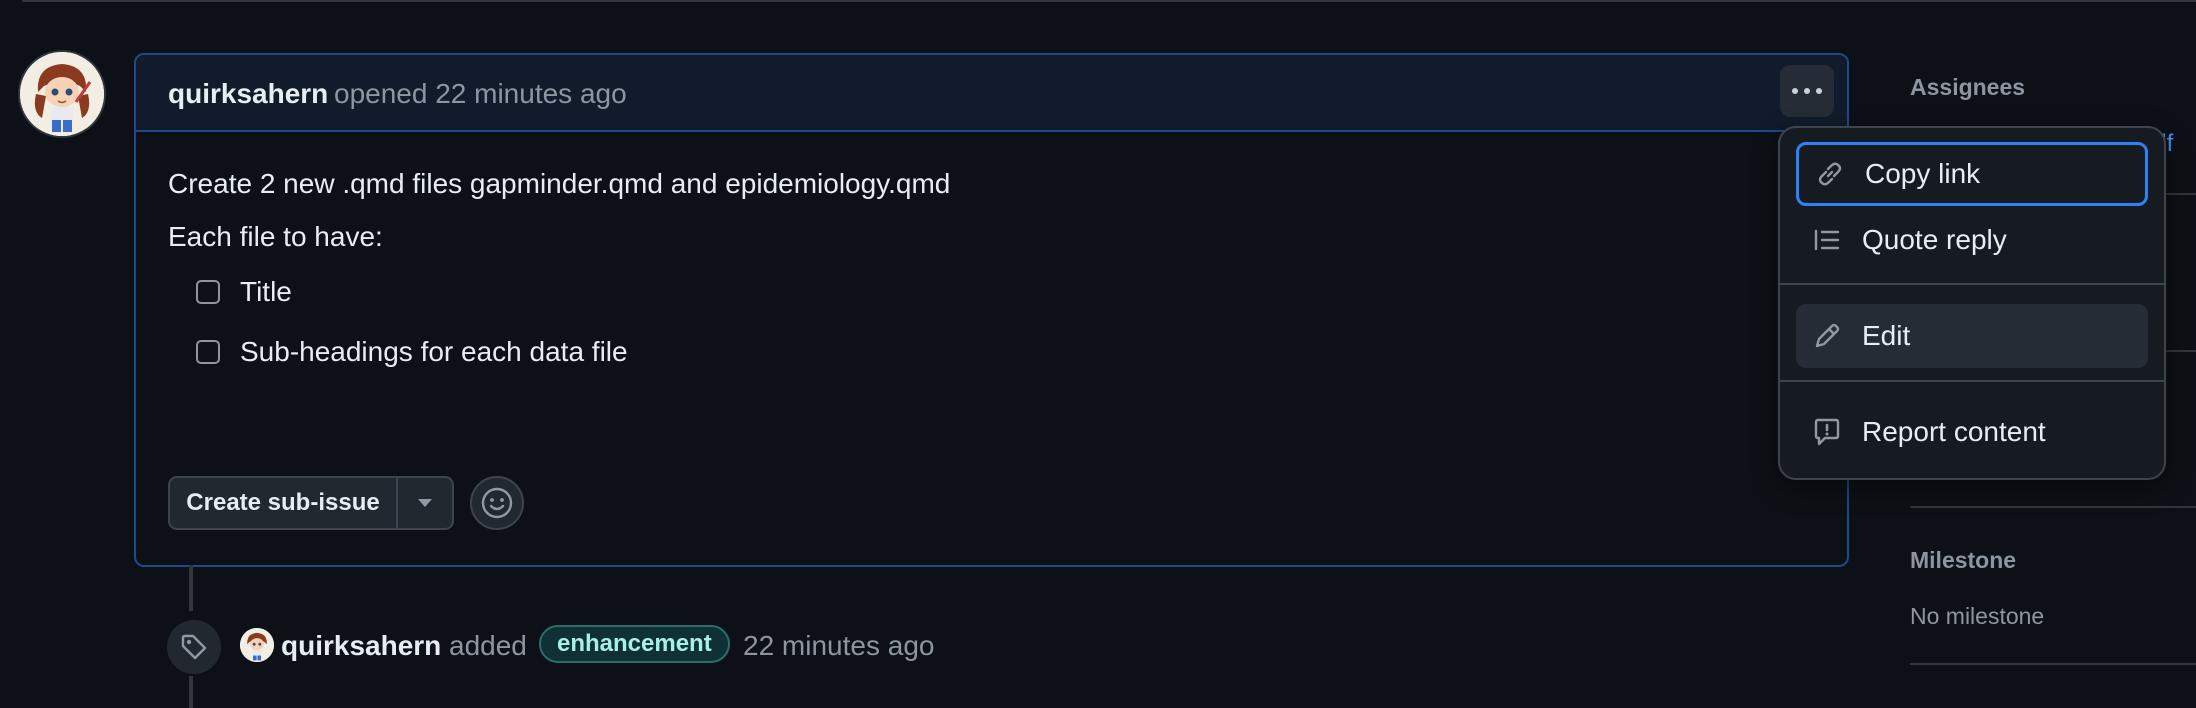  What do you see at coordinates (284, 503) in the screenshot?
I see `create-subissue-button: Create sub-issue` at bounding box center [284, 503].